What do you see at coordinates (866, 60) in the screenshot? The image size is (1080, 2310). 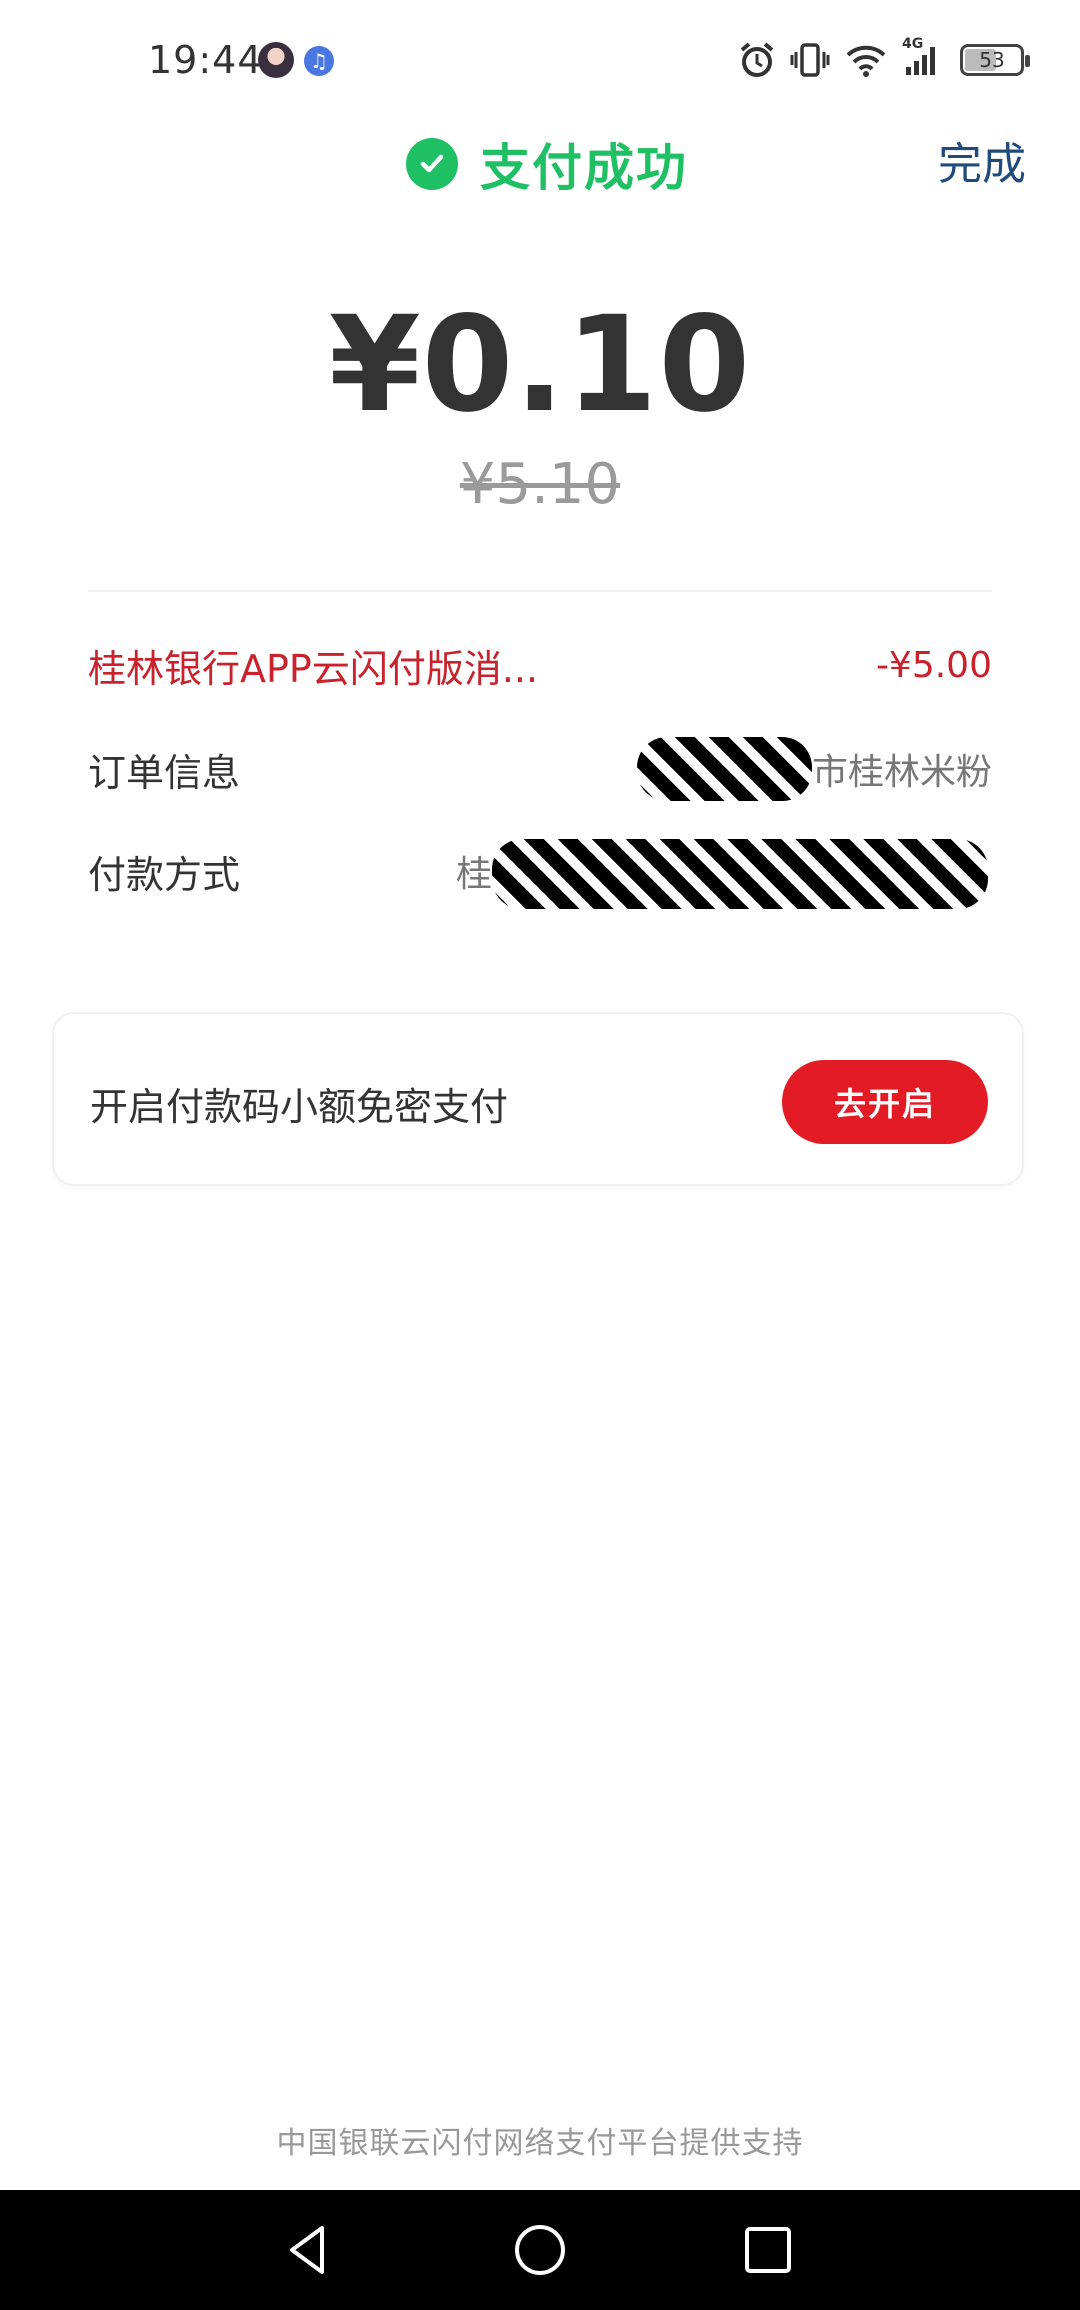 I see `wifi-icon` at bounding box center [866, 60].